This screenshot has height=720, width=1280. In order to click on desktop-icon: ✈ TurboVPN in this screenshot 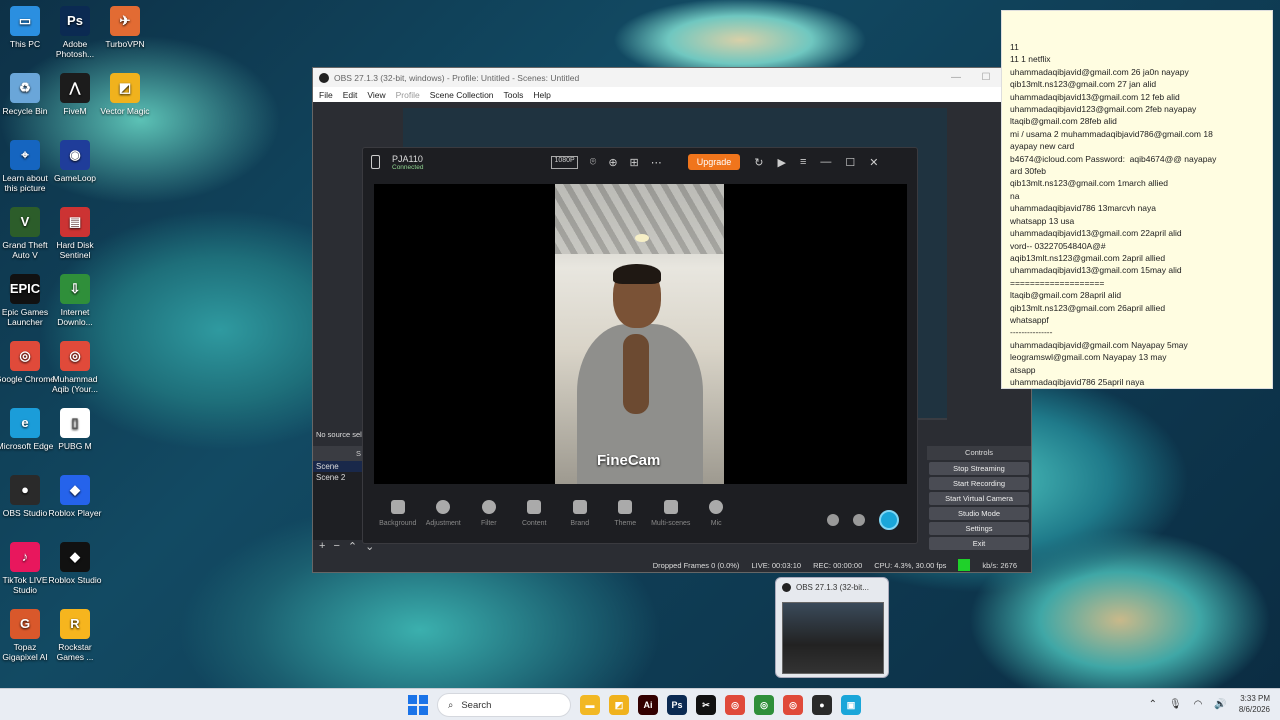, I will do `click(125, 27)`.